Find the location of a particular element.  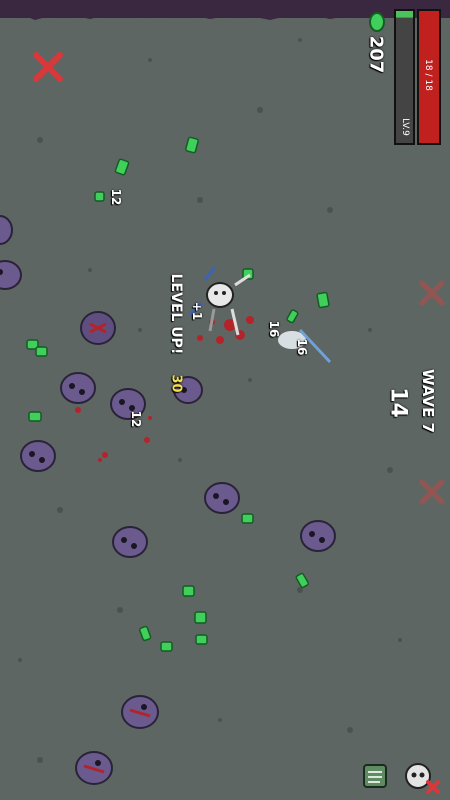

plus-one-text: +1 is located at coordinates (197, 311).